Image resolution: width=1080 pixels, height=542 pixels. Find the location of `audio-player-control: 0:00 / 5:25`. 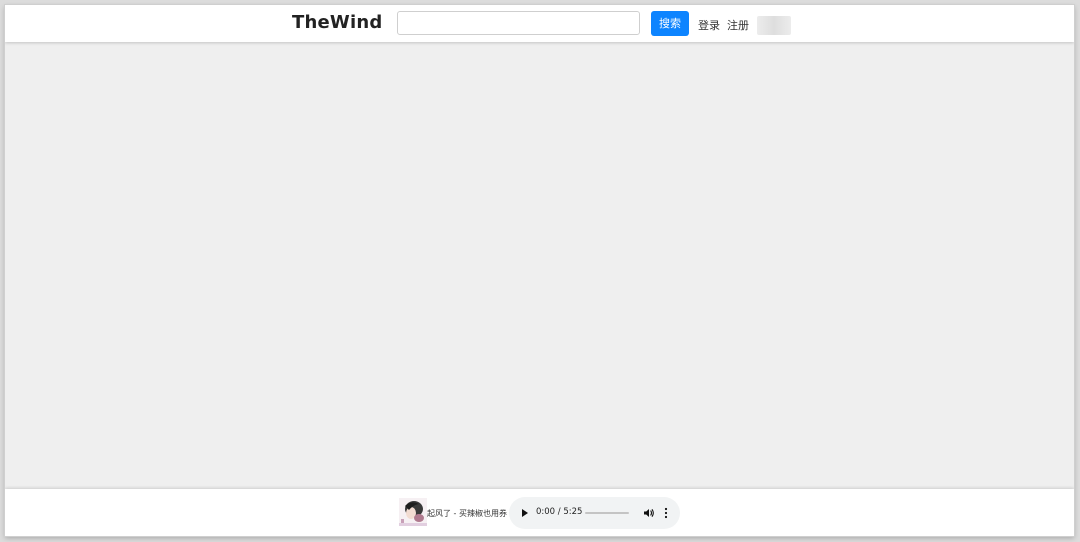

audio-player-control: 0:00 / 5:25 is located at coordinates (594, 513).